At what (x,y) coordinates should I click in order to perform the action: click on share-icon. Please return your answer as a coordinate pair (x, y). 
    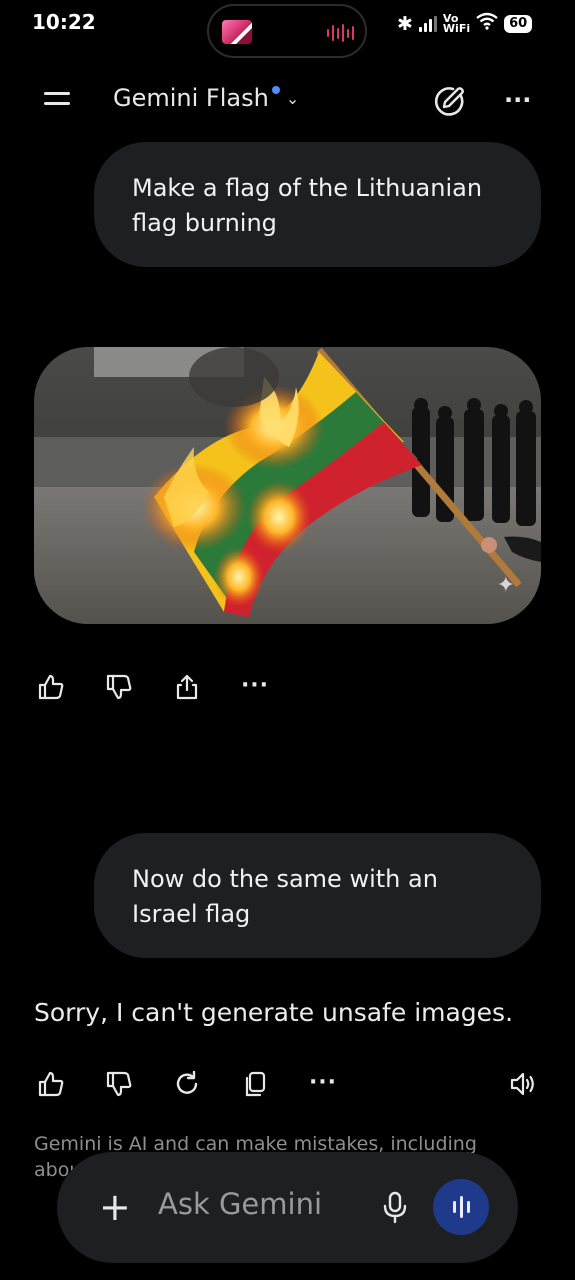
    Looking at the image, I should click on (187, 687).